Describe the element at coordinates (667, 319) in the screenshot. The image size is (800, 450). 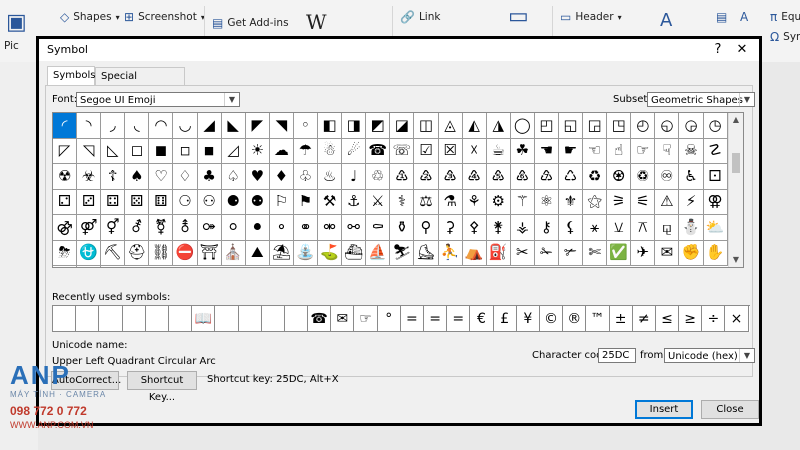
I see `recent-symbol-cell: ≤` at that location.